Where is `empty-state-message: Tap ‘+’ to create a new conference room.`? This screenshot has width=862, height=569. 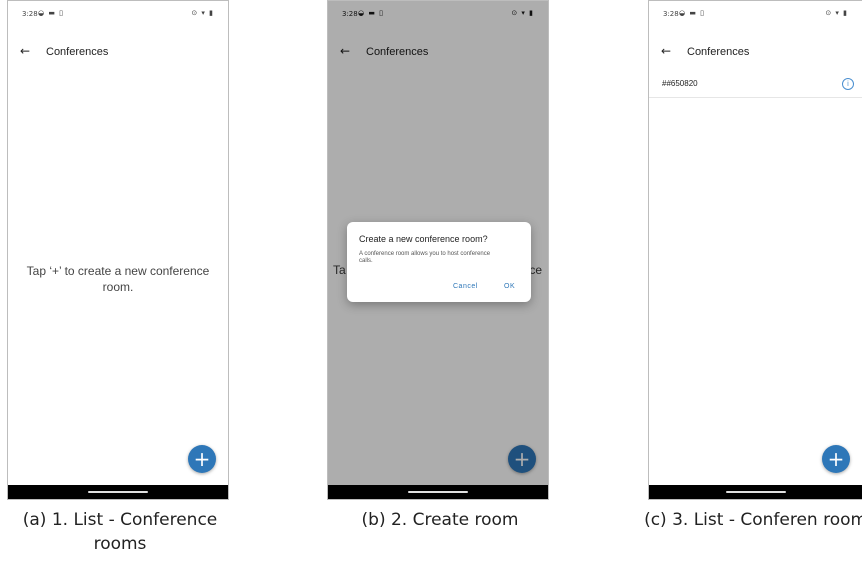
empty-state-message: Tap ‘+’ to create a new conference room. is located at coordinates (118, 279).